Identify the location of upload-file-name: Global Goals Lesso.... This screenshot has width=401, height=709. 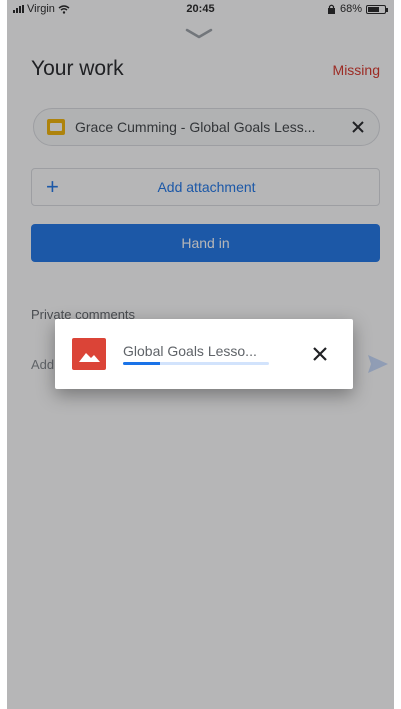
(190, 351).